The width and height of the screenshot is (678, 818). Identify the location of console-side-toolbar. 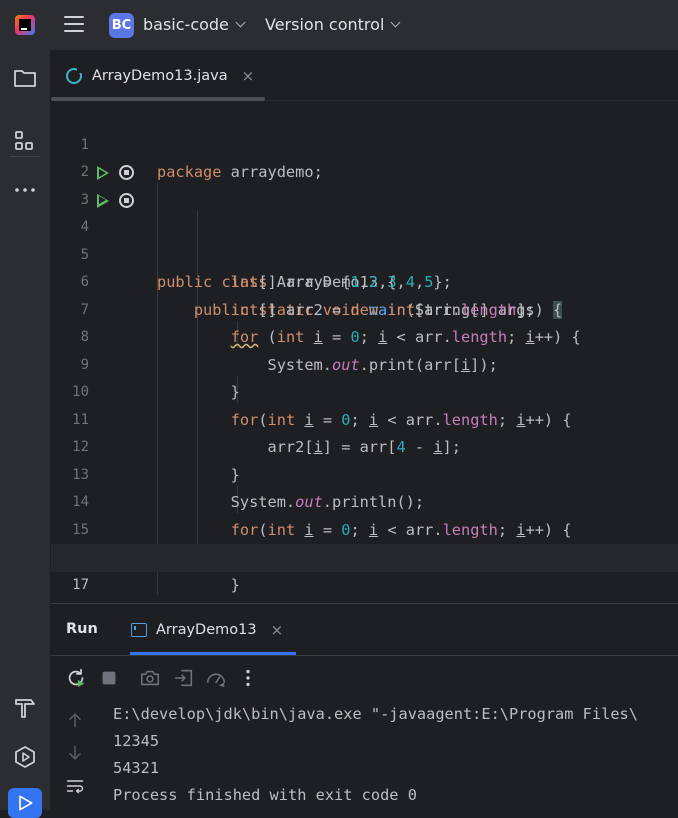
(75, 754).